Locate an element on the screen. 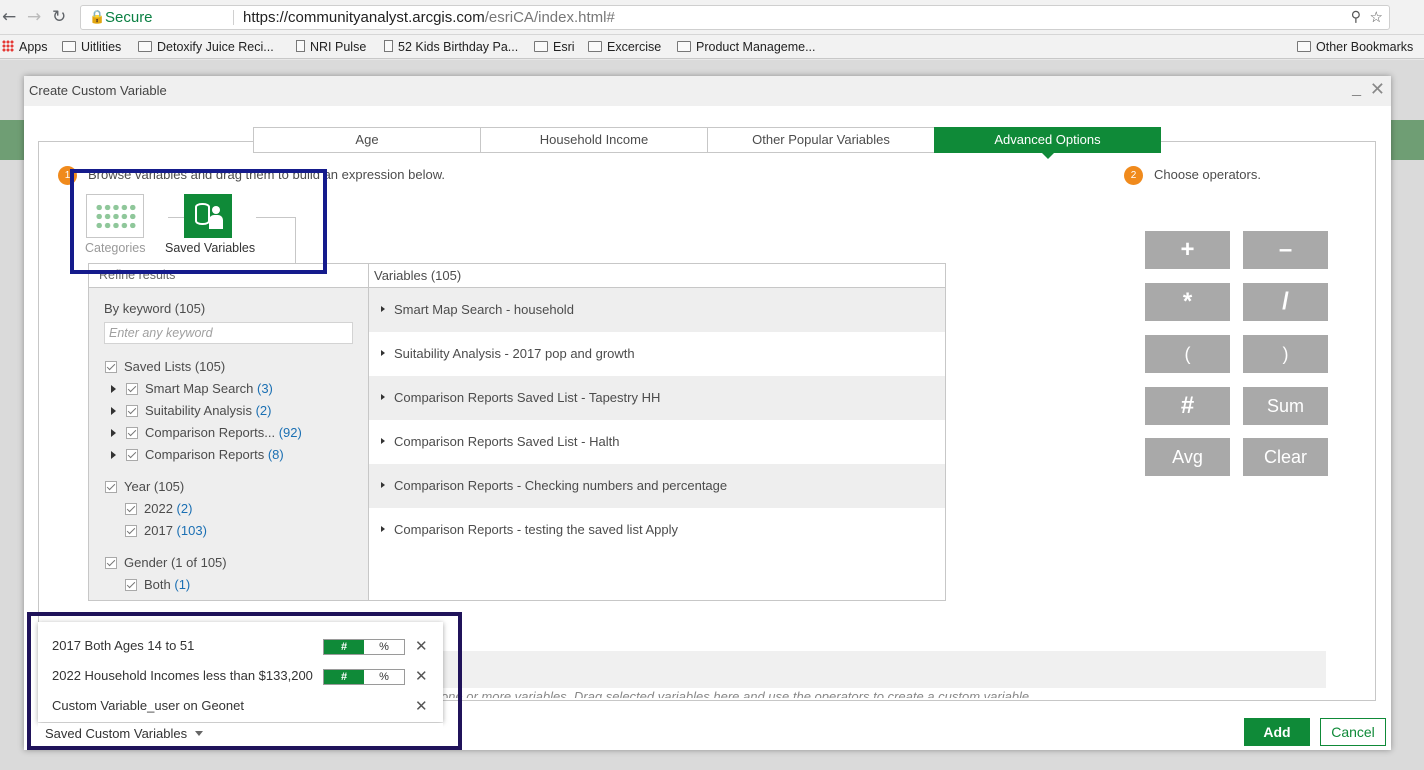 The image size is (1424, 770). bookmark-other: Other Bookmarks is located at coordinates (1355, 47).